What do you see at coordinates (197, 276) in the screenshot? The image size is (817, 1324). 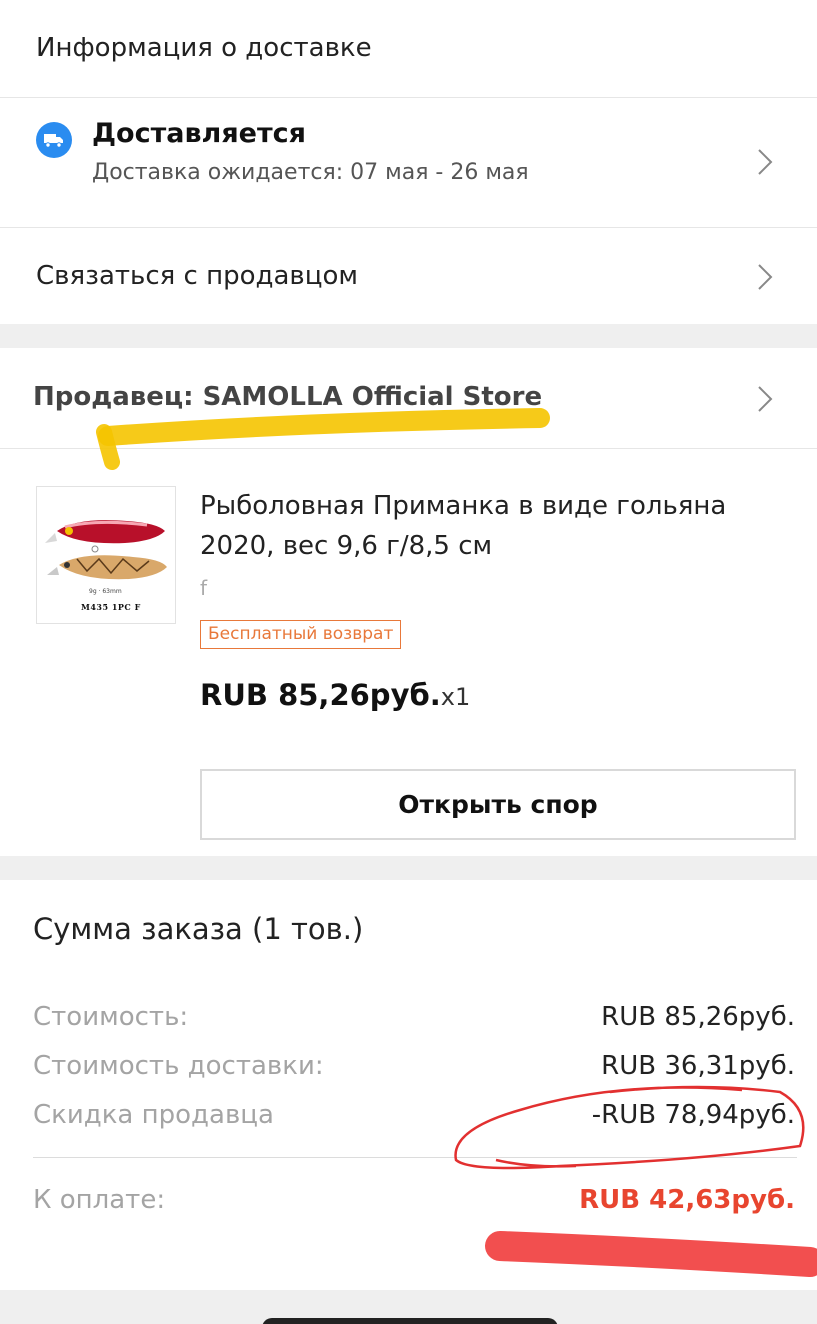 I see `contact-seller-label: Связаться с продавцом` at bounding box center [197, 276].